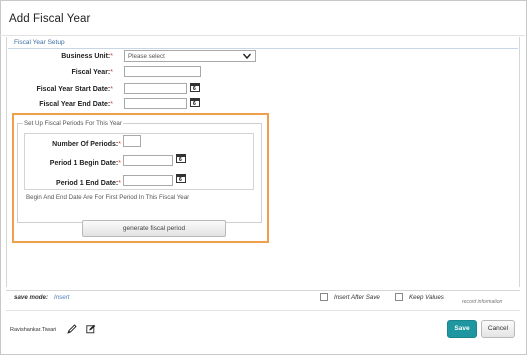 This screenshot has width=527, height=355. I want to click on keep-values-label: Keep Values, so click(426, 297).